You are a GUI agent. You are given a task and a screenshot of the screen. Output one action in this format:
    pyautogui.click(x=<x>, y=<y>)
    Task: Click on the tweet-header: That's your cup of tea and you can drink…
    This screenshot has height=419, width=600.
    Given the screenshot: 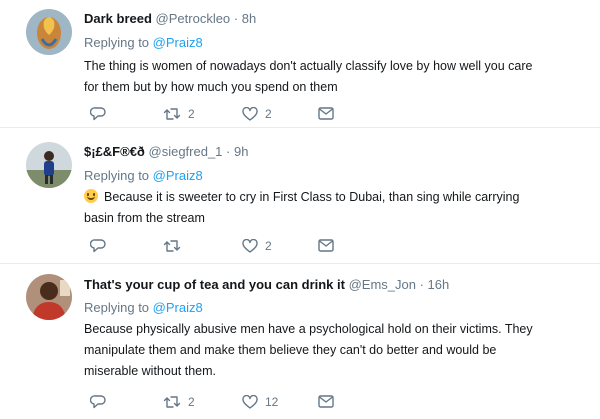 What is the action you would take?
    pyautogui.click(x=266, y=284)
    